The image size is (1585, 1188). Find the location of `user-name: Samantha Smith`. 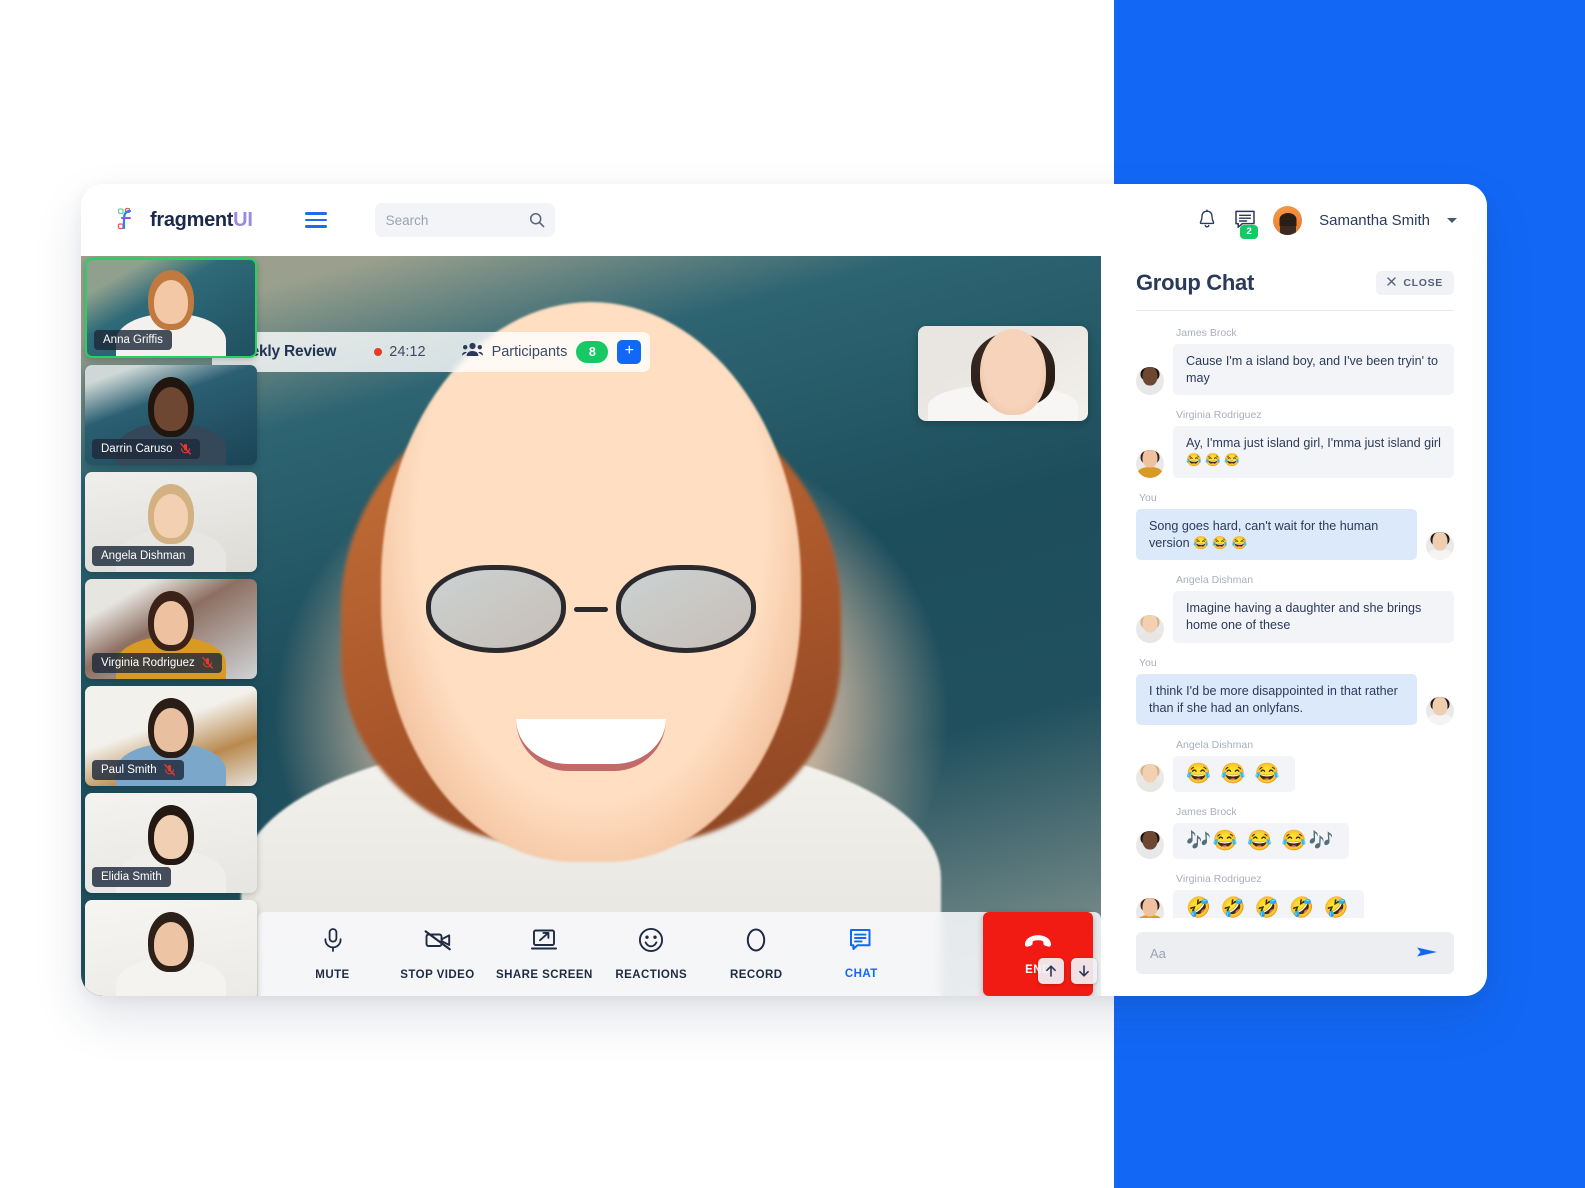

user-name: Samantha Smith is located at coordinates (1374, 220).